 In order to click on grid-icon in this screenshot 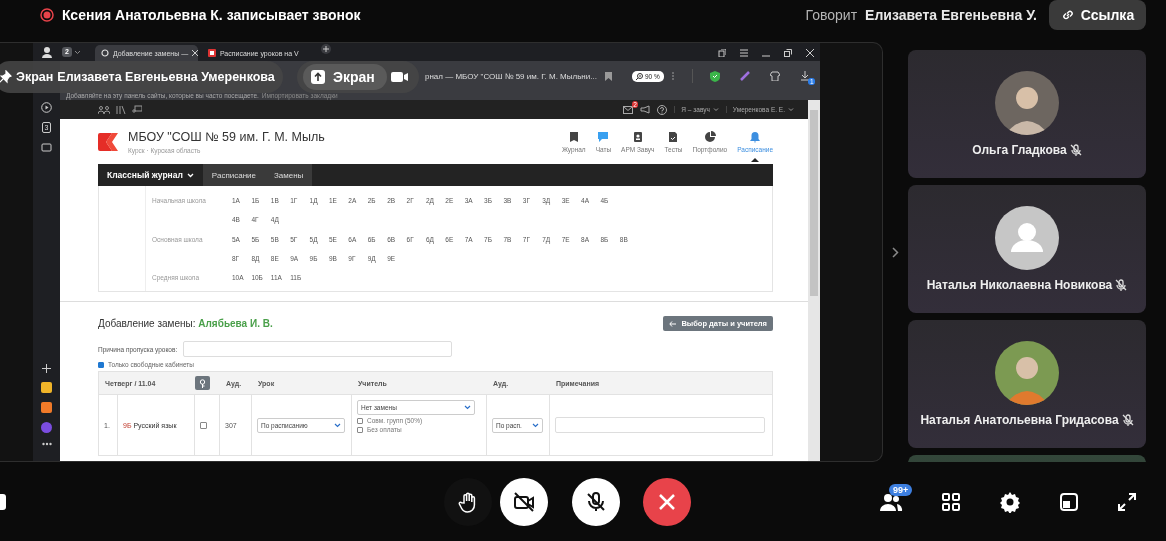, I will do `click(951, 501)`.